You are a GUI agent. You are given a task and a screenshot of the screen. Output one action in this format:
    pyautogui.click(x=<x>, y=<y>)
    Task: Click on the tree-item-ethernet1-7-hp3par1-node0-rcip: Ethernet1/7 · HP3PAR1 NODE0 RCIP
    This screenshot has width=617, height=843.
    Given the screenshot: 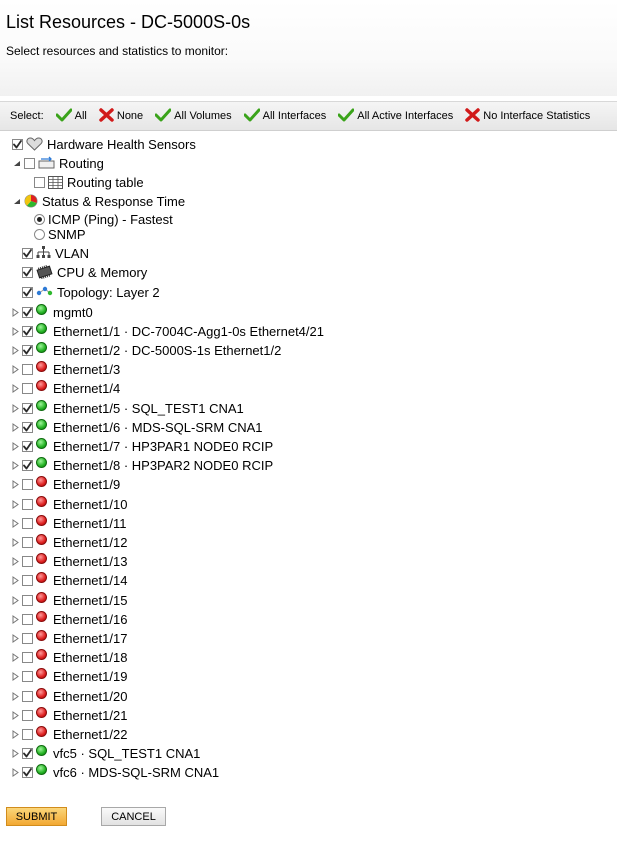 What is the action you would take?
    pyautogui.click(x=141, y=446)
    